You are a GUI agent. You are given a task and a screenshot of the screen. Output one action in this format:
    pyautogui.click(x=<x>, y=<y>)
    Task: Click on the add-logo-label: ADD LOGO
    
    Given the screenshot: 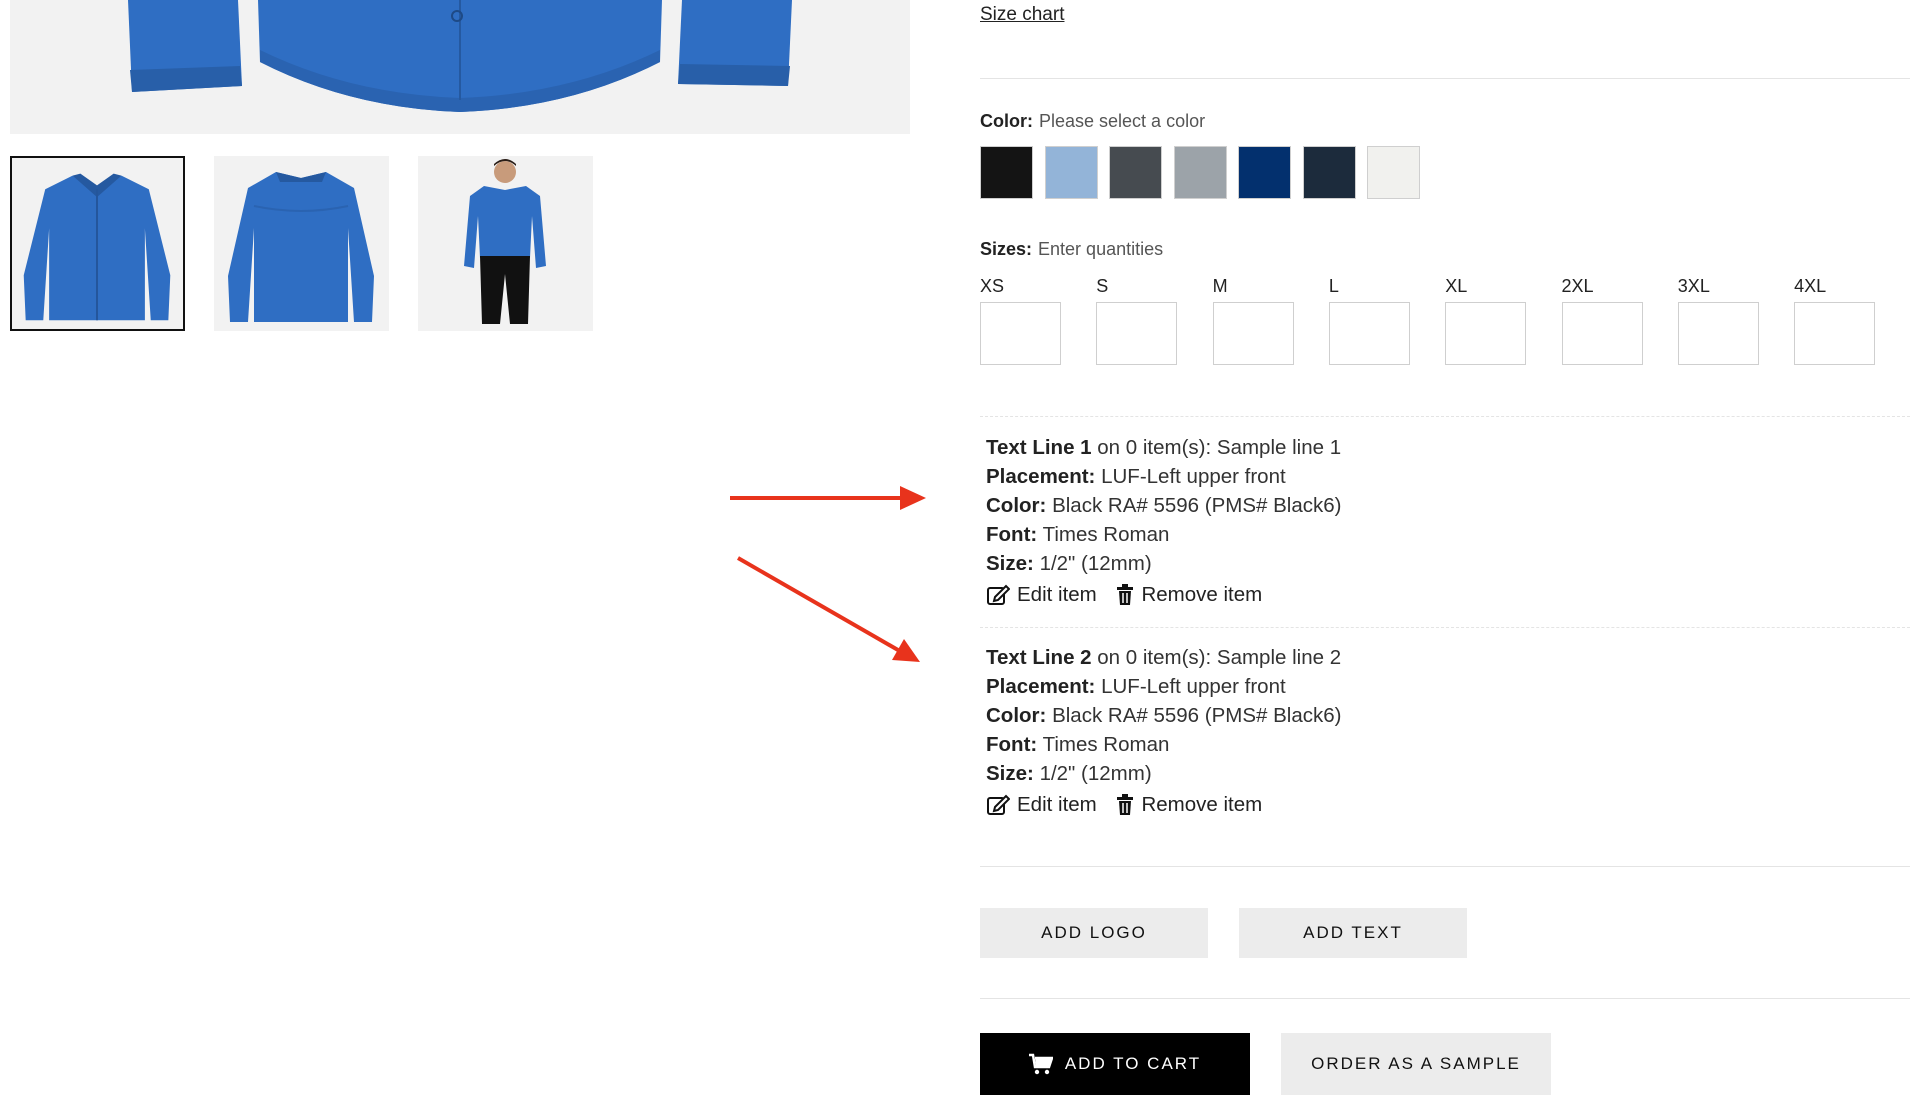 What is the action you would take?
    pyautogui.click(x=1094, y=932)
    